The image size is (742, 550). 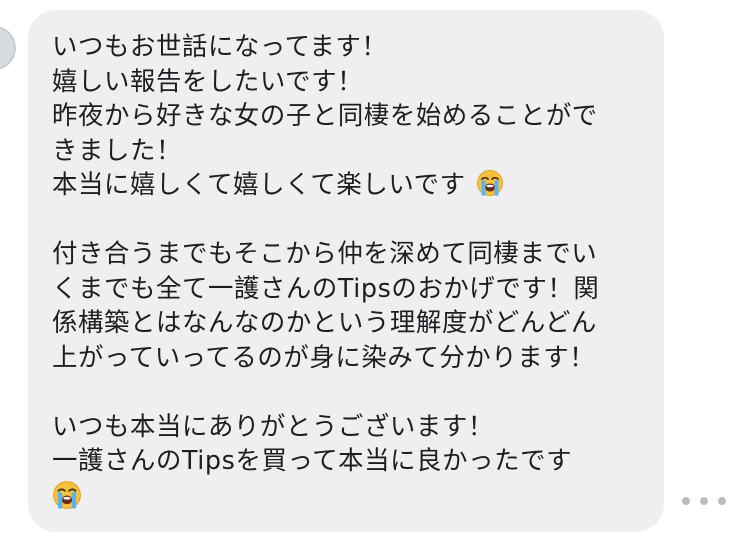 I want to click on message-line: いつもお世話になってます！, so click(x=220, y=46).